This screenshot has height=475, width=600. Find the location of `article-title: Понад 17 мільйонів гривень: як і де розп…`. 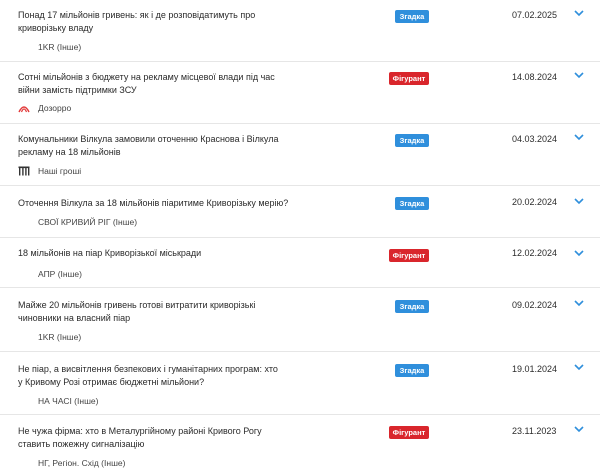

article-title: Понад 17 мільйонів гривень: як і де розп… is located at coordinates (153, 21).